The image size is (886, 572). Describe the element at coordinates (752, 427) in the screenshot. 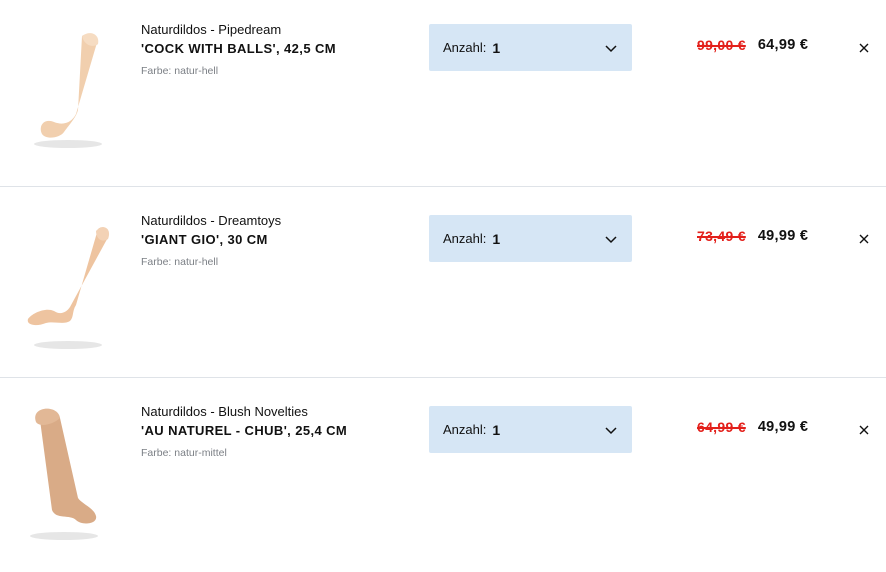

I see `price-block: 64,99 € 49,99 €` at that location.